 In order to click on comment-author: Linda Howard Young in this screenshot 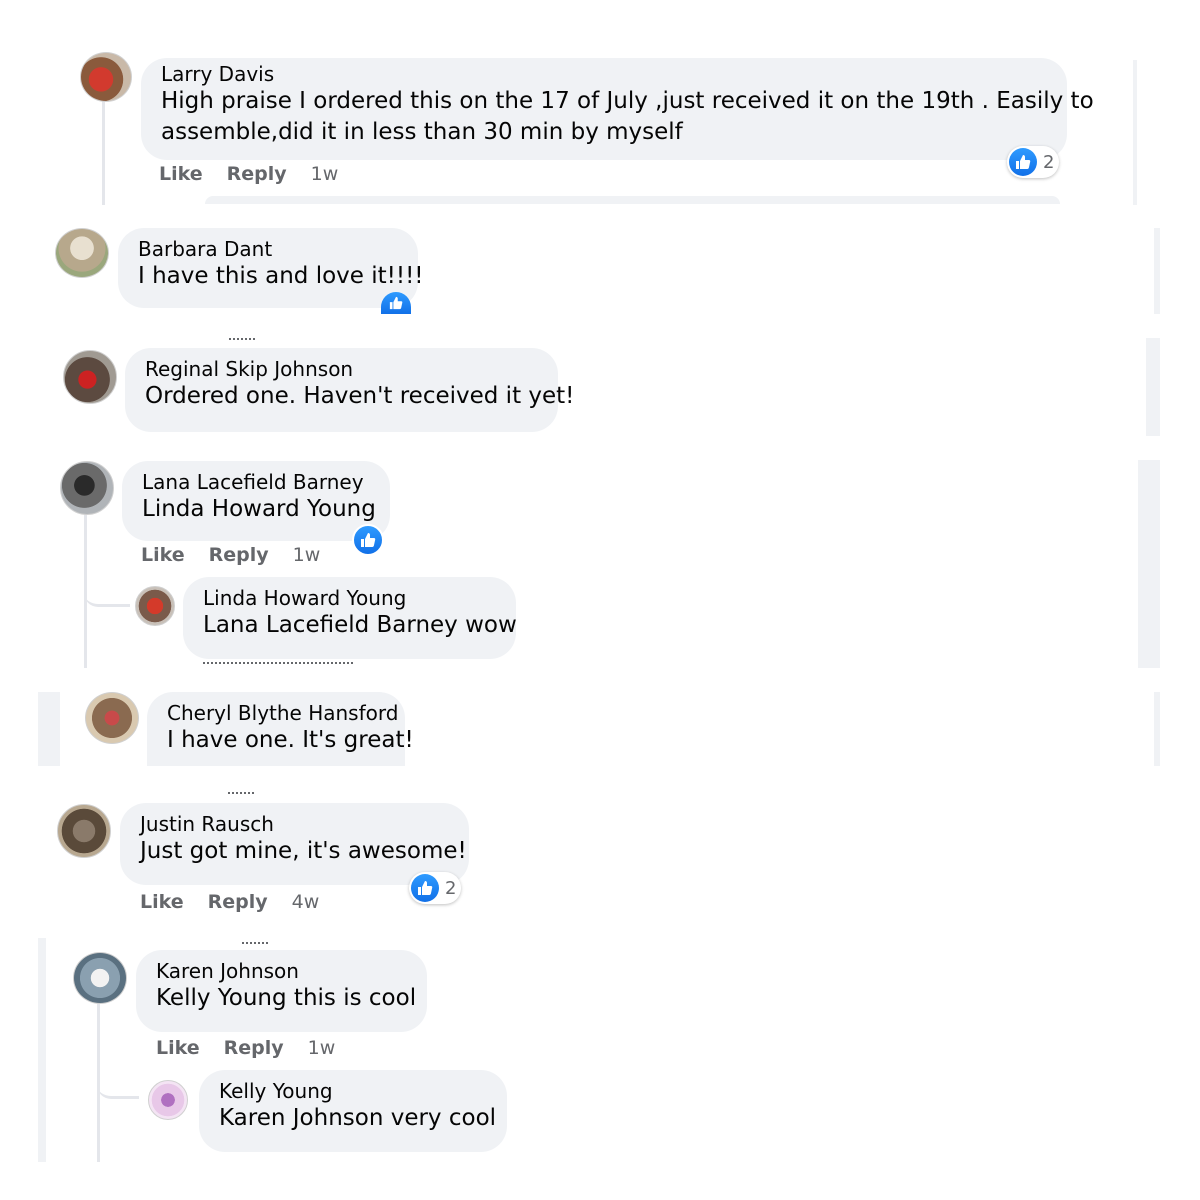, I will do `click(349, 598)`.